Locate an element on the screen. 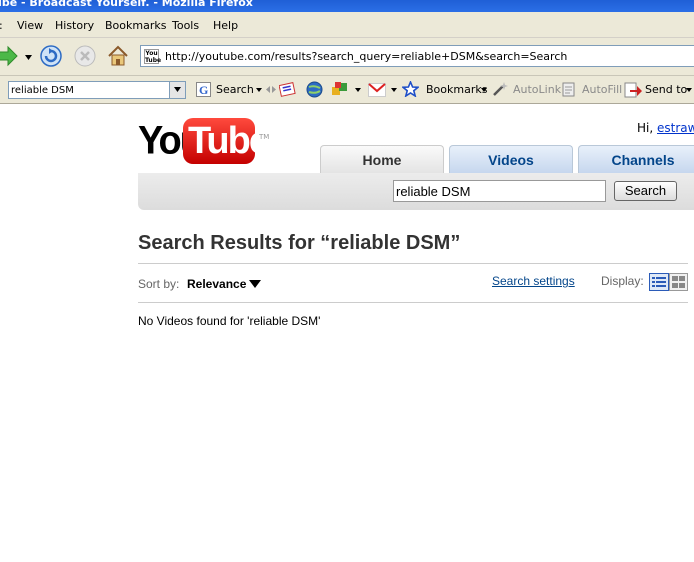 This screenshot has height=562, width=694. bookmarks-button: Bookmarks is located at coordinates (456, 89).